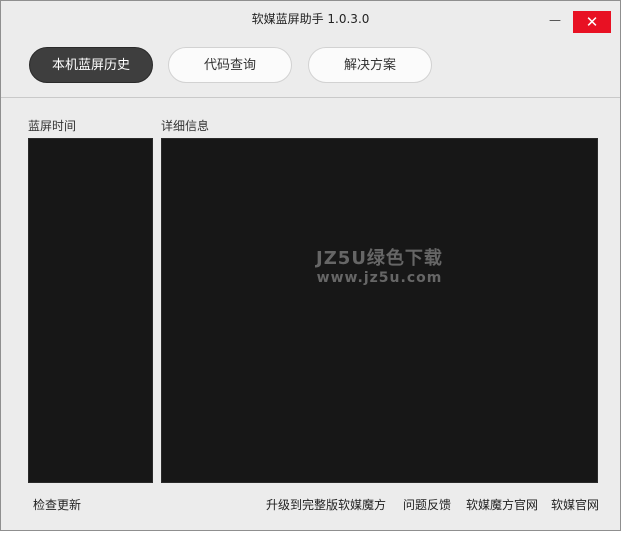 The height and width of the screenshot is (533, 623). I want to click on minimize-icon: —, so click(555, 20).